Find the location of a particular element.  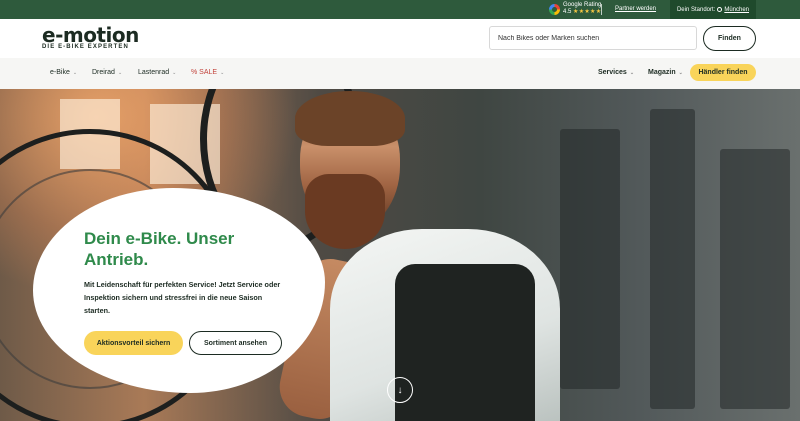

promo-cta-button: Aktionsvorteil sichern is located at coordinates (133, 343).